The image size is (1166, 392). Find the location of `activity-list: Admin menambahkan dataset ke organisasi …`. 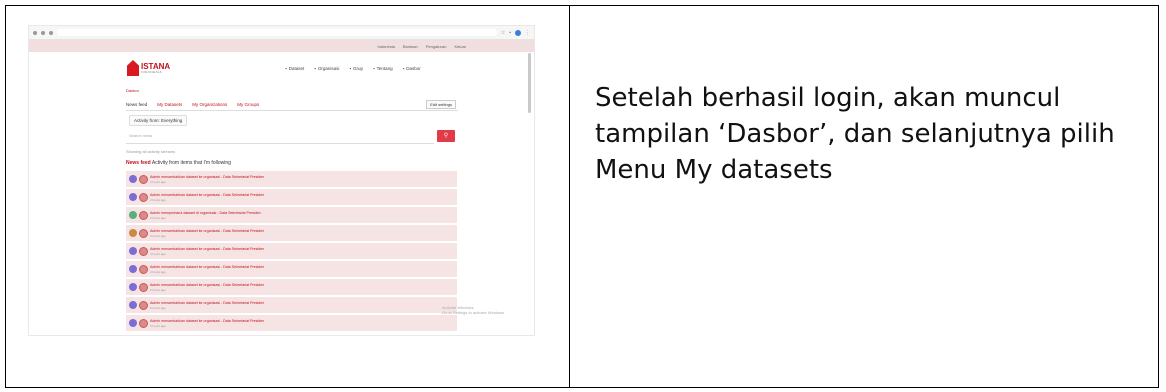

activity-list: Admin menambahkan dataset ke organisasi … is located at coordinates (291, 252).